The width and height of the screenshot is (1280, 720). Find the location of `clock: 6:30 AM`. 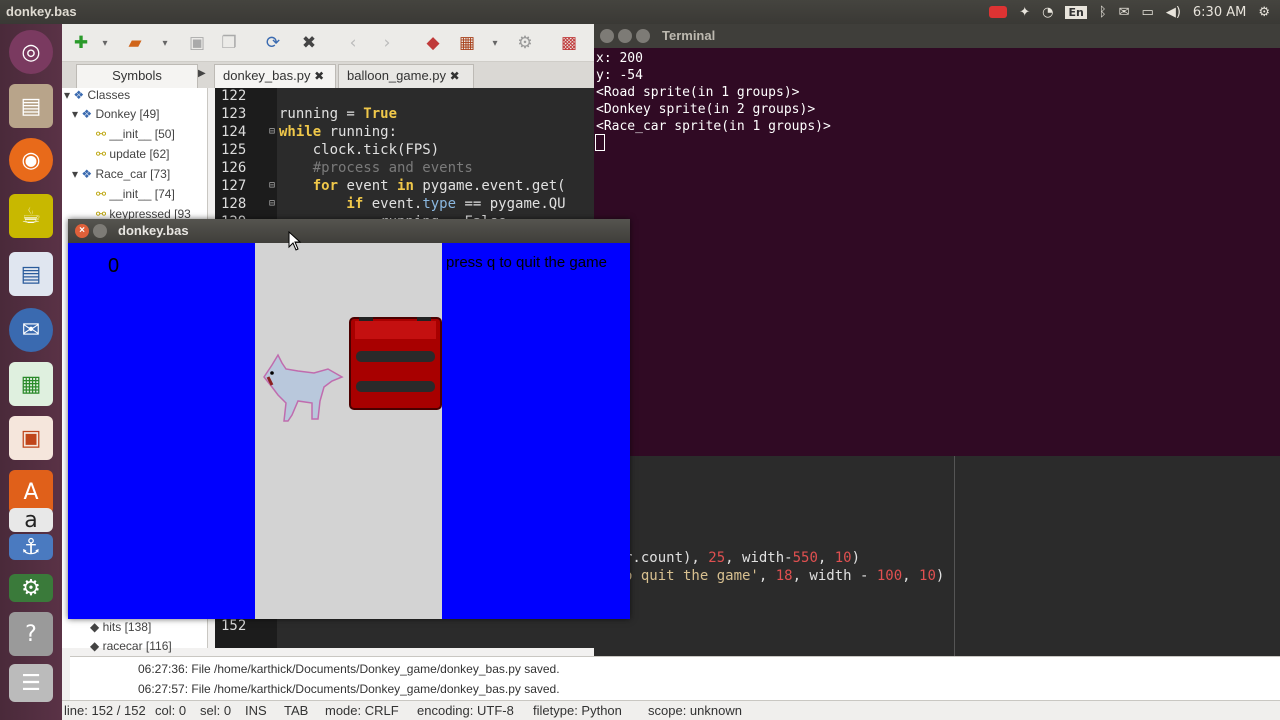

clock: 6:30 AM is located at coordinates (1219, 12).